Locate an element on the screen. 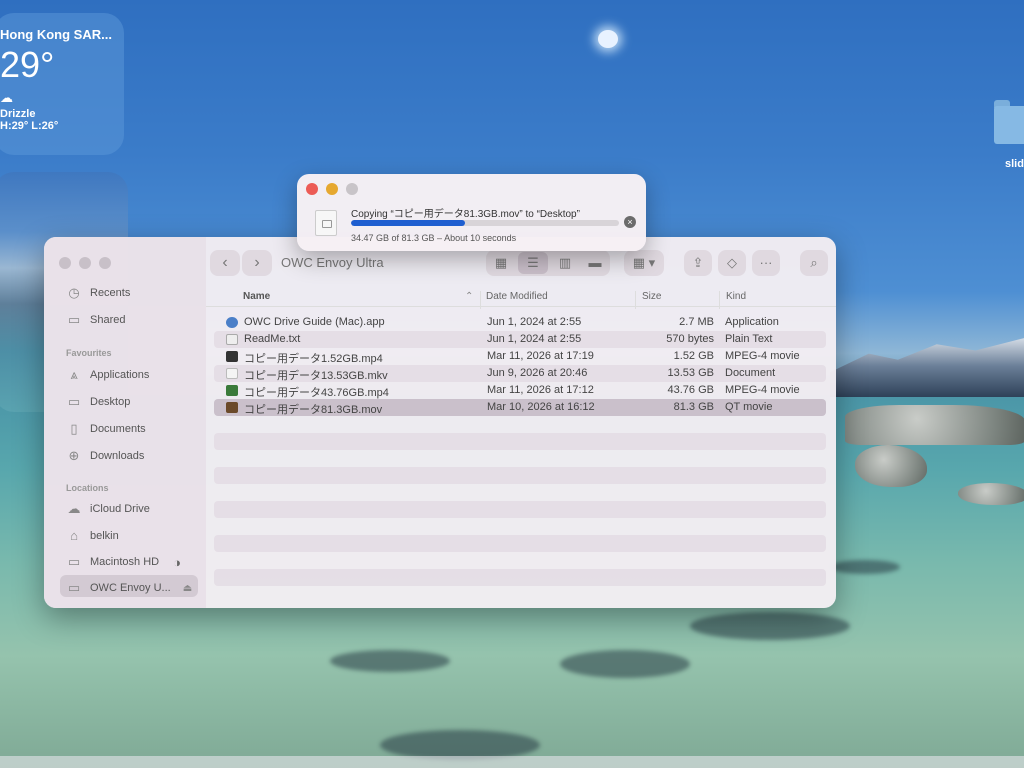 The width and height of the screenshot is (1024, 768). view-mode-group: ▦ ☰ ▥ ▬ is located at coordinates (548, 263).